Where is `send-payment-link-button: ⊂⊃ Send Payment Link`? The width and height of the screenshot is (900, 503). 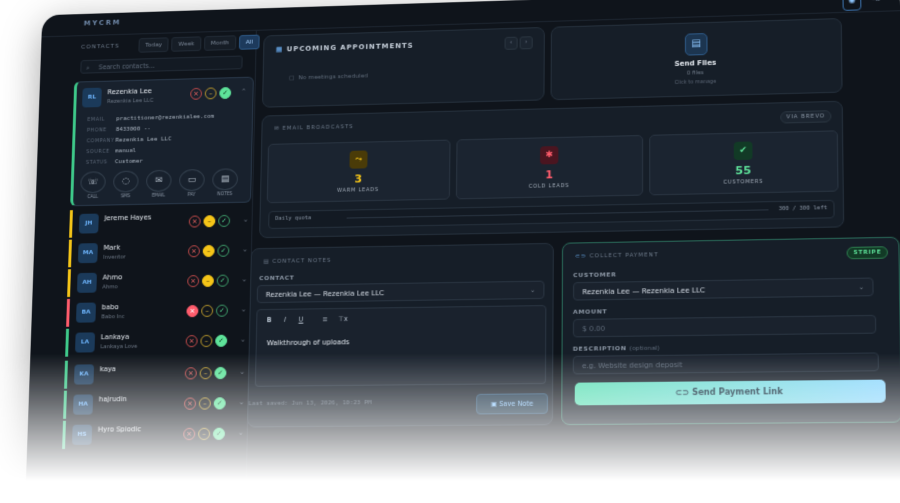 send-payment-link-button: ⊂⊃ Send Payment Link is located at coordinates (730, 393).